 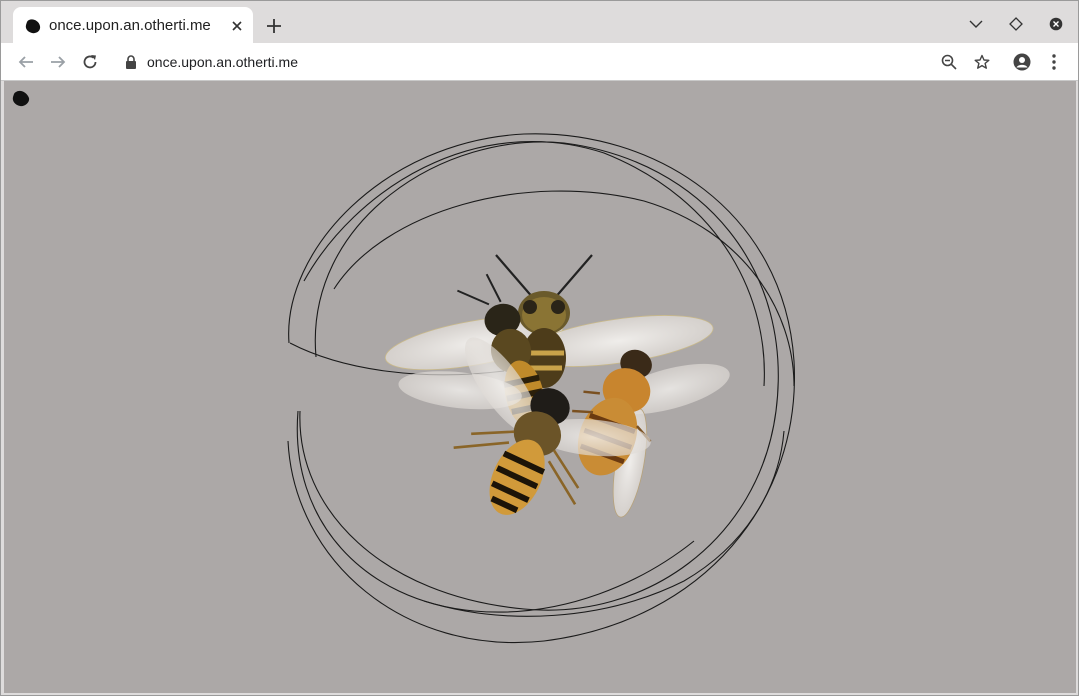 What do you see at coordinates (222, 62) in the screenshot?
I see `url-text: once.upon.an.otherti.me` at bounding box center [222, 62].